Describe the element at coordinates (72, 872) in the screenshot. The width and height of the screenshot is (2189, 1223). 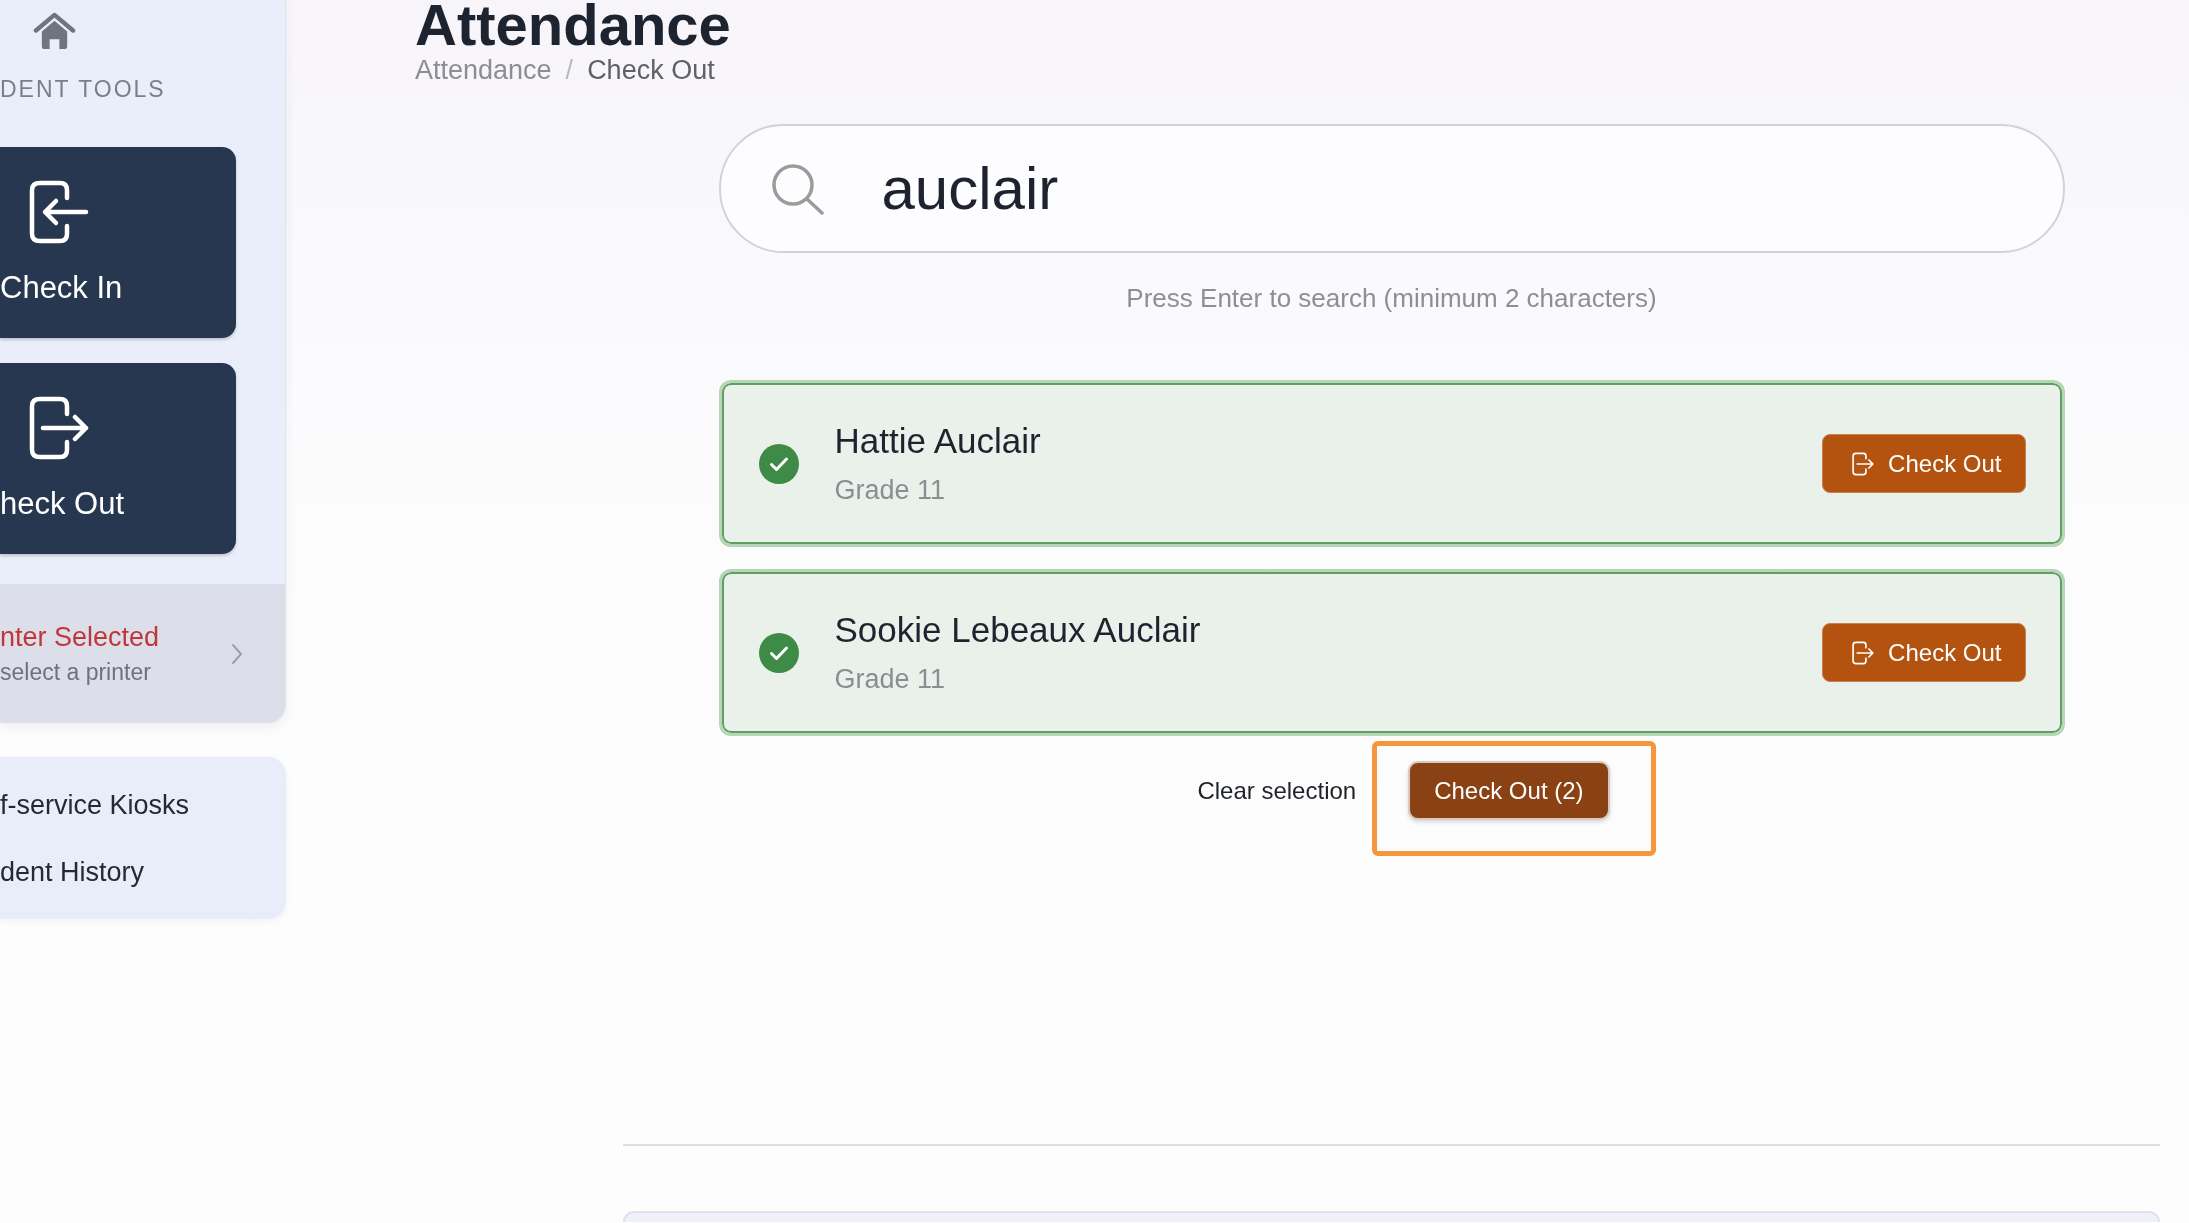
I see `sidebar-link: dent History` at that location.